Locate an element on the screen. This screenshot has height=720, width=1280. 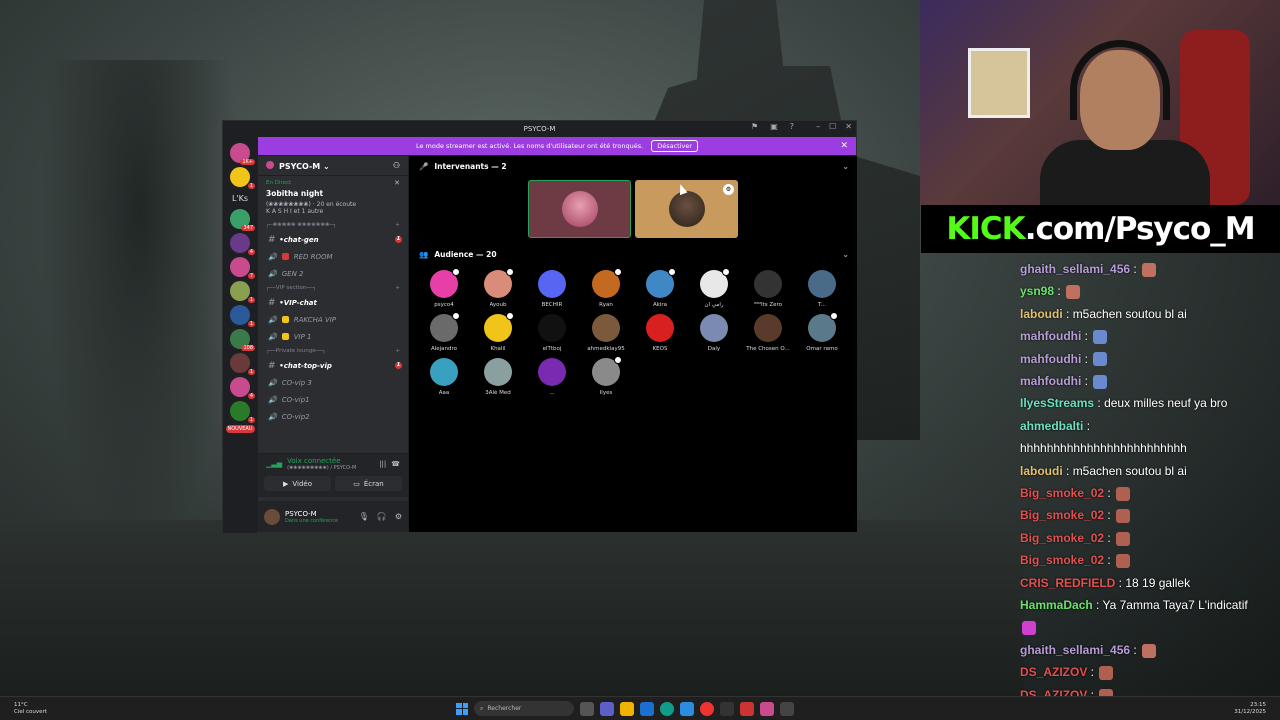
screen-share-icon: ▣ is located at coordinates (774, 126).